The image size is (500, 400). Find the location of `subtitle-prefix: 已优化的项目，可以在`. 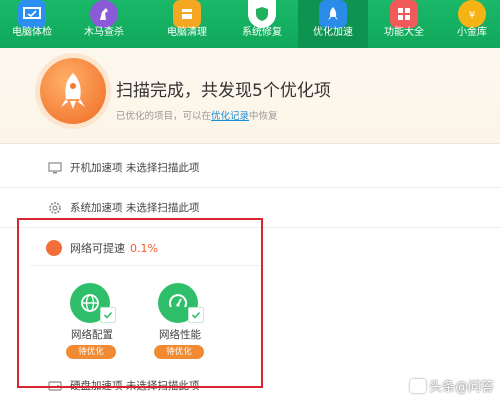

subtitle-prefix: 已优化的项目，可以在 is located at coordinates (164, 116).